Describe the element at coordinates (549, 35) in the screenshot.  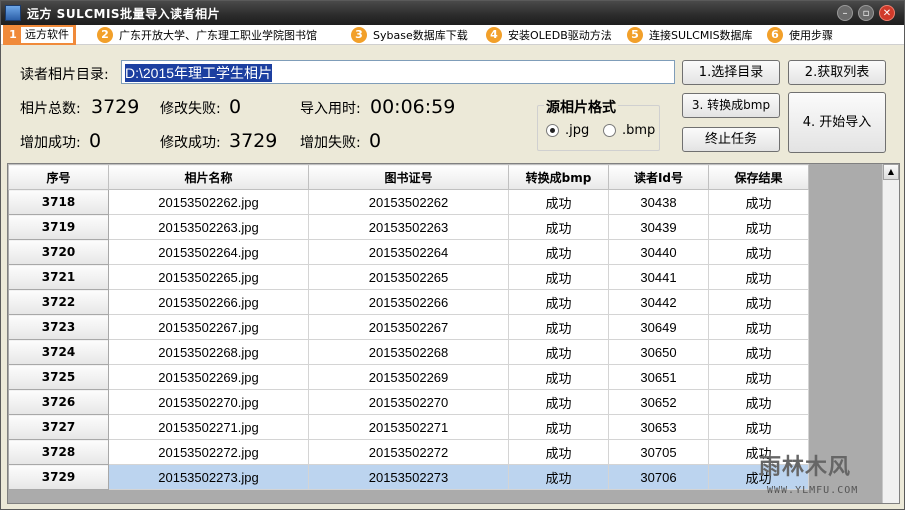
I see `link-item-4: 4 安装OLEDB驱动方法` at that location.